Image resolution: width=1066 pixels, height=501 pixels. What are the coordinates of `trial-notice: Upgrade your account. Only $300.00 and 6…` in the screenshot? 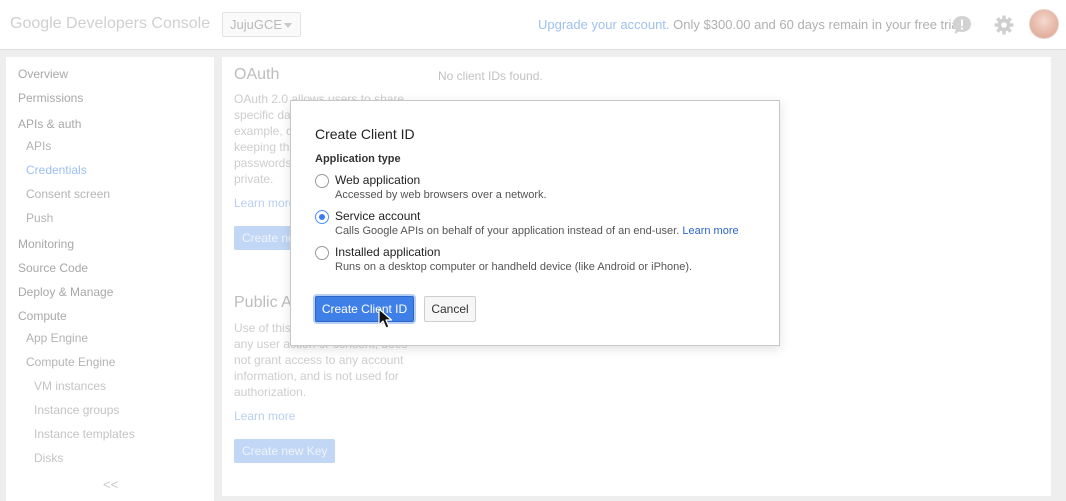 It's located at (751, 24).